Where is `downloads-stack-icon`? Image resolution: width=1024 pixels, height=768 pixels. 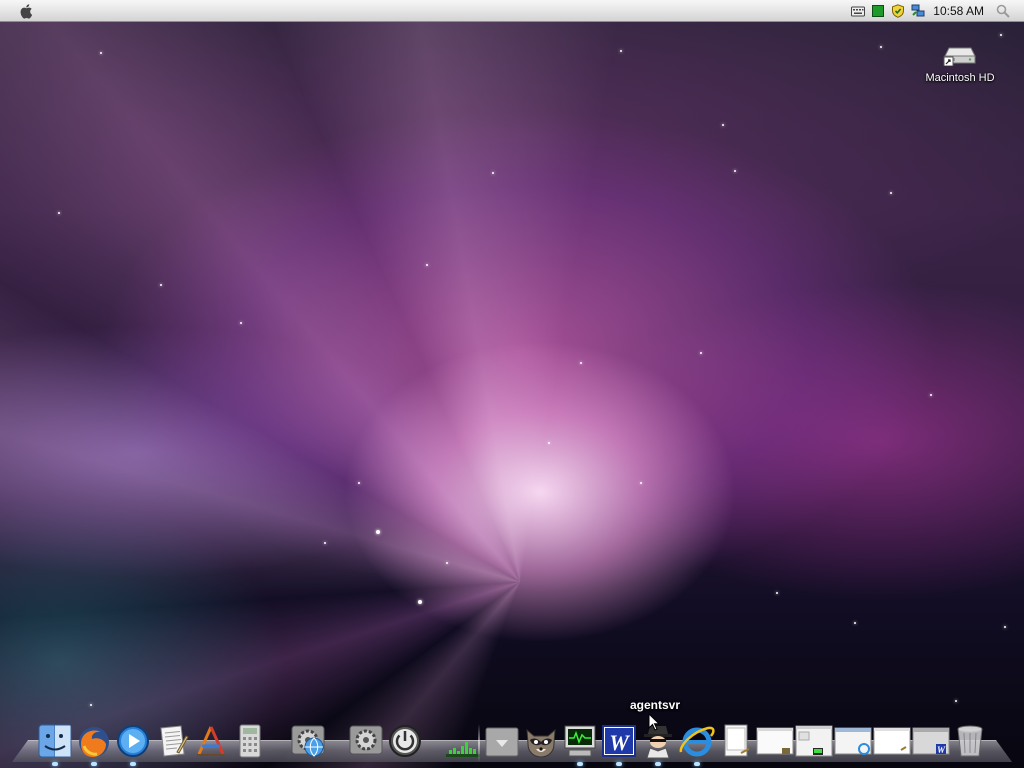
downloads-stack-icon is located at coordinates (502, 742).